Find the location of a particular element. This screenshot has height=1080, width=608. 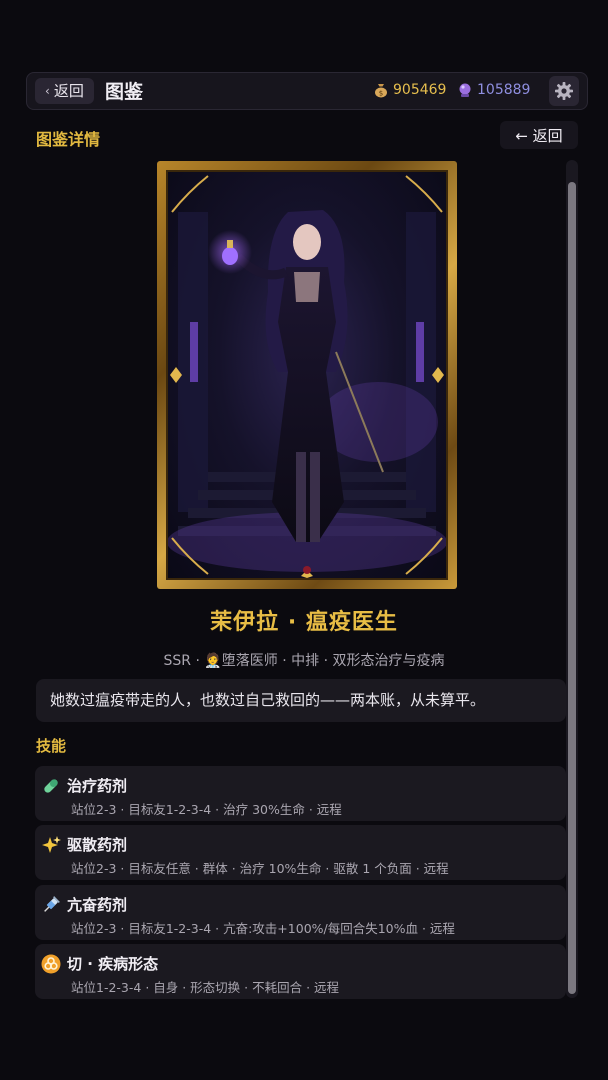

biohazard-icon is located at coordinates (51, 964).